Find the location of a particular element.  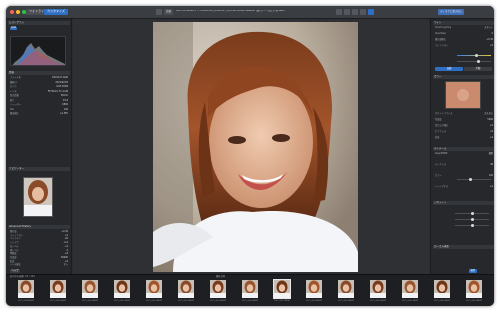

setting-label: 焦点距離 is located at coordinates (14, 95).